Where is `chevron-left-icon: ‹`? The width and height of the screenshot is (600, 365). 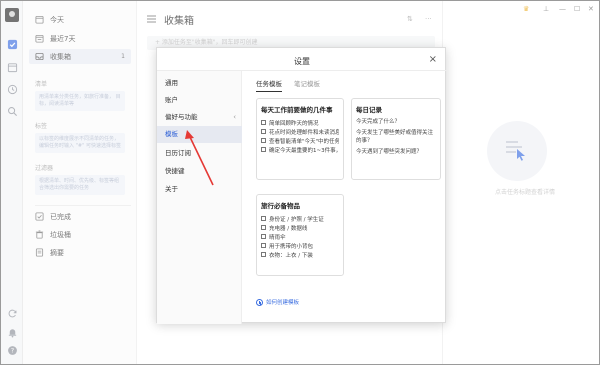 chevron-left-icon: ‹ is located at coordinates (234, 117).